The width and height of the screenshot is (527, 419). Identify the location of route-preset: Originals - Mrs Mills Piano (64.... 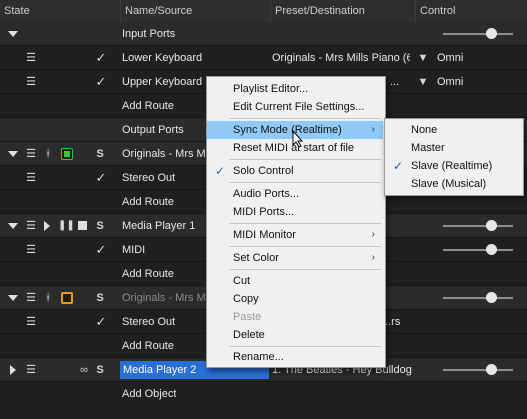
(341, 58).